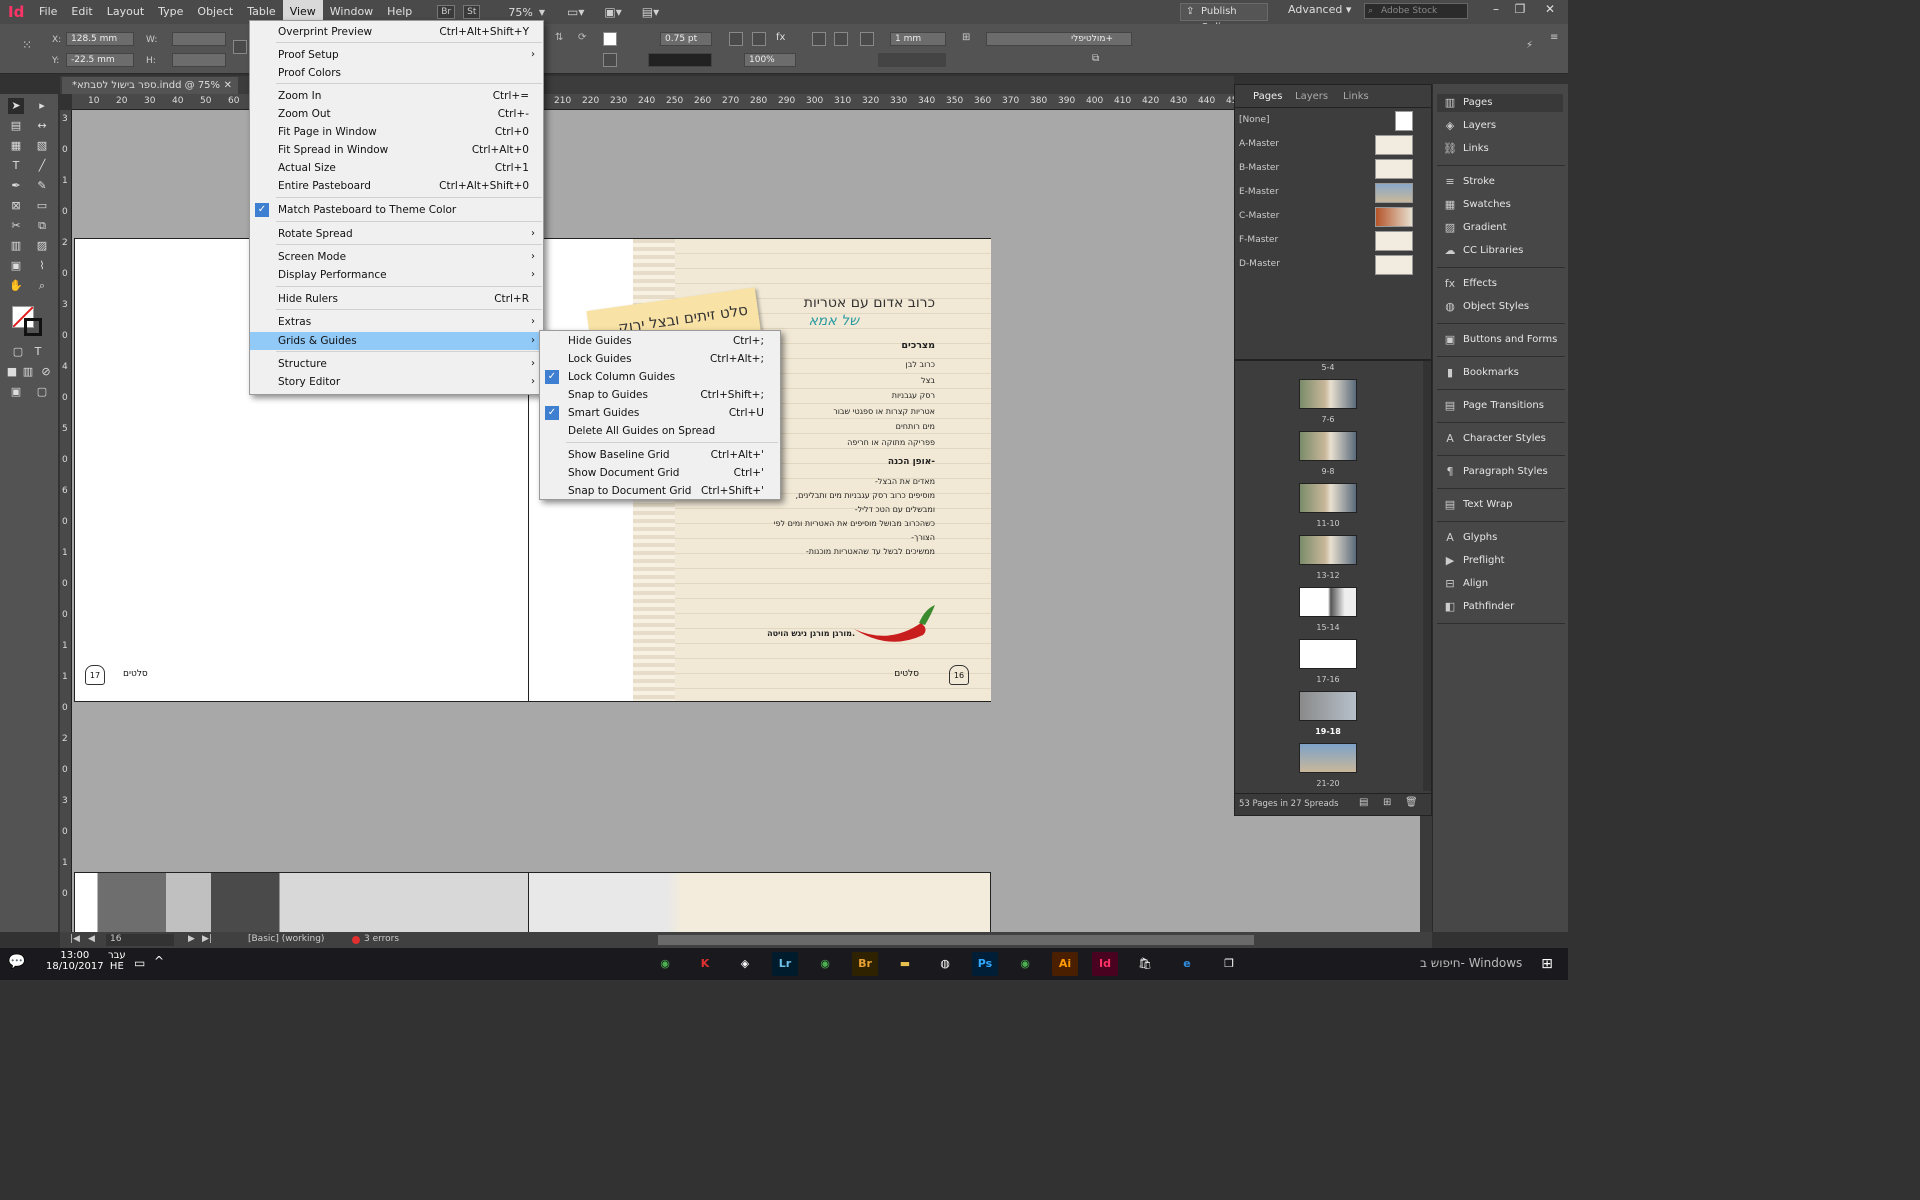  What do you see at coordinates (1520, 10) in the screenshot?
I see `restore-icon: ❐` at bounding box center [1520, 10].